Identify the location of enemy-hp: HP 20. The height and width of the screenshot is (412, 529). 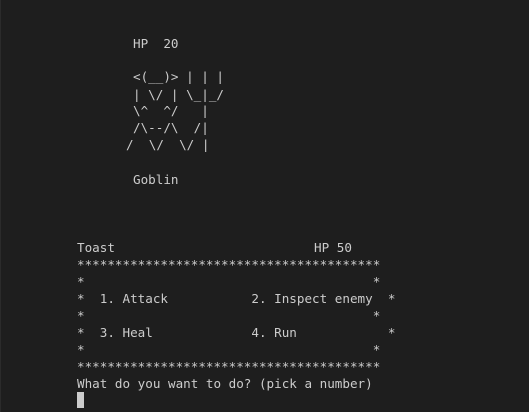
(156, 43).